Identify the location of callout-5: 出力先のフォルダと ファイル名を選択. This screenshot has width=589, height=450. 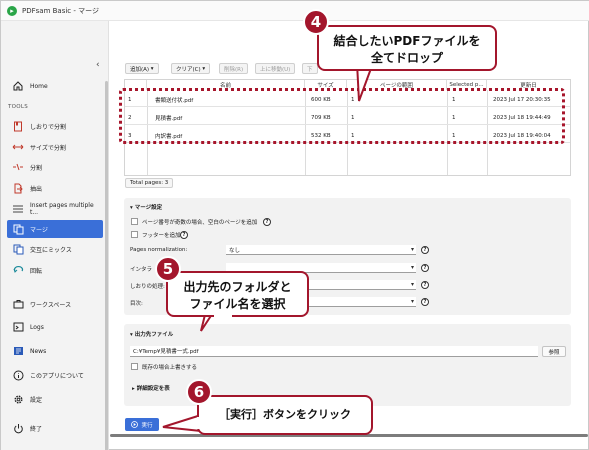
(237, 294).